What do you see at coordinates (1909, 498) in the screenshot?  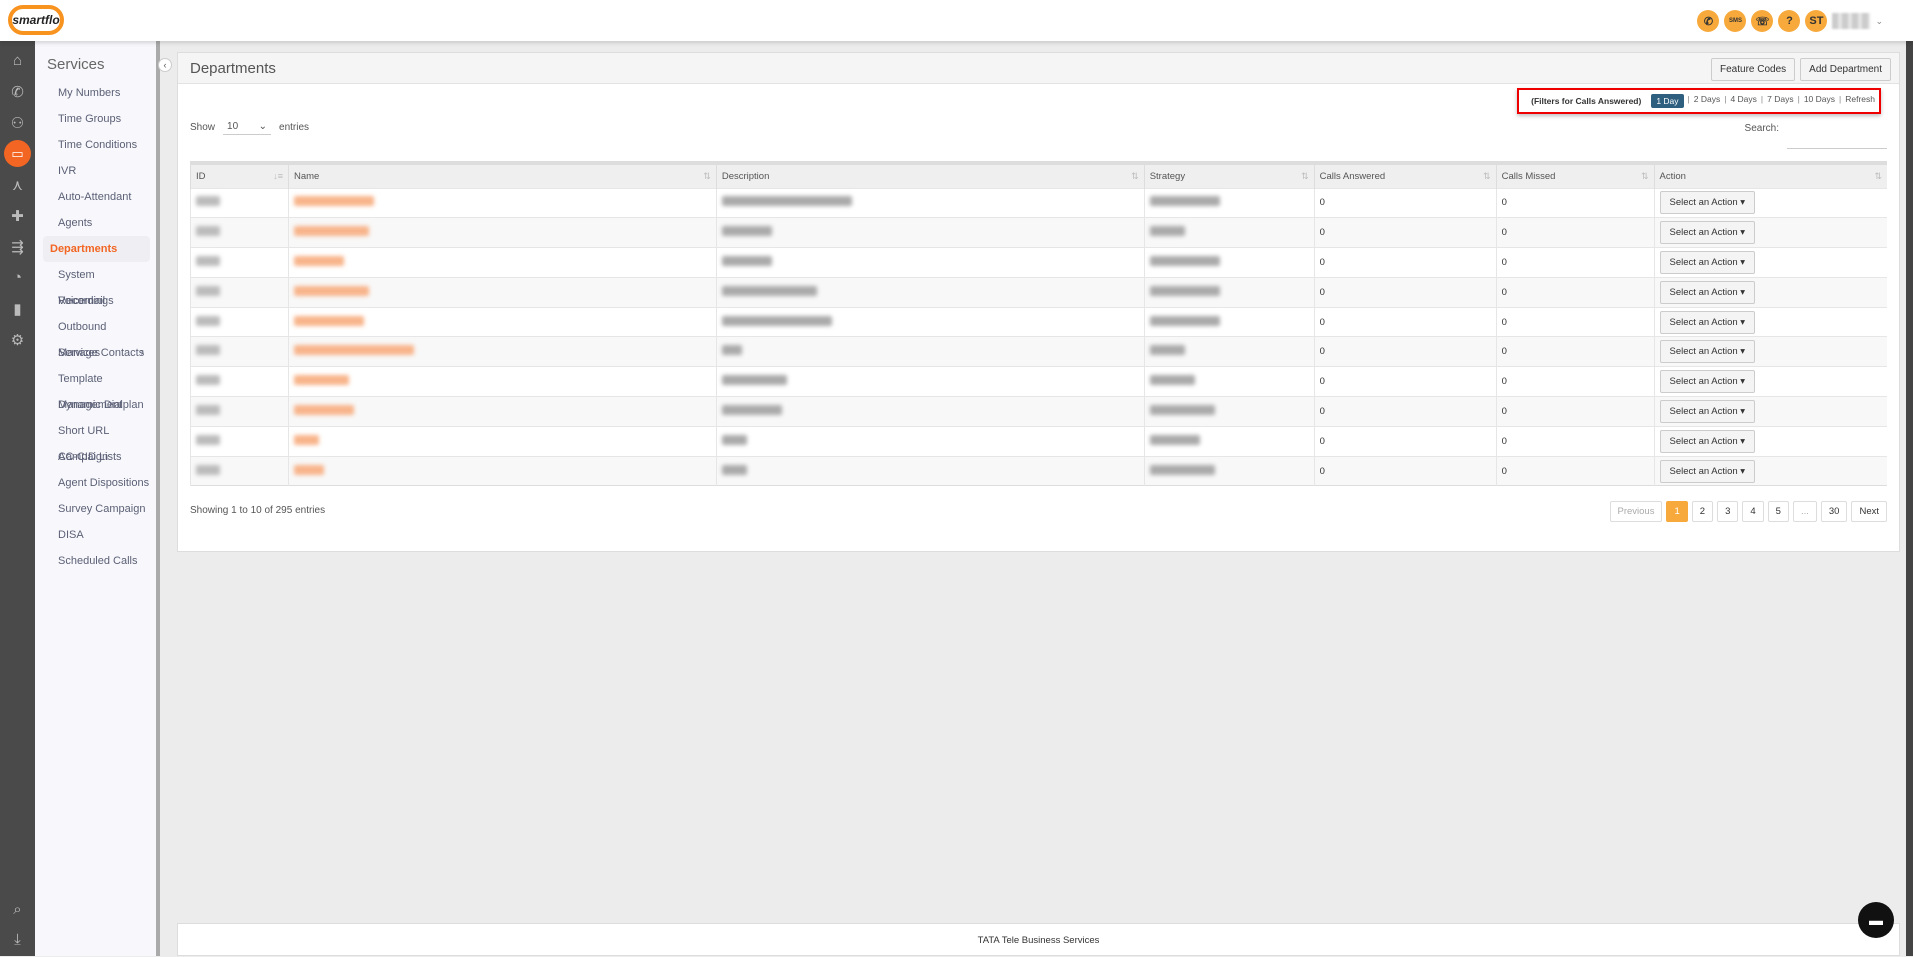 I see `scrollbar` at bounding box center [1909, 498].